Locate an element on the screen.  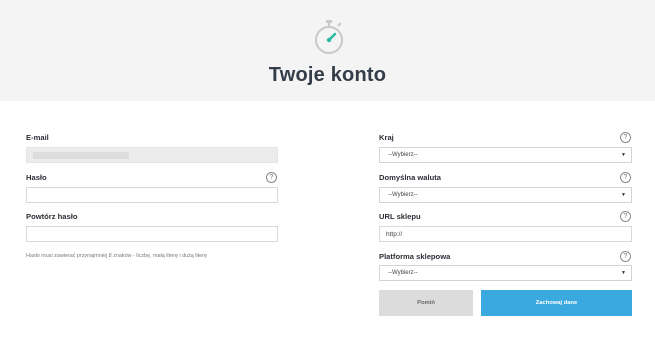
password-help-icon: ? is located at coordinates (271, 177).